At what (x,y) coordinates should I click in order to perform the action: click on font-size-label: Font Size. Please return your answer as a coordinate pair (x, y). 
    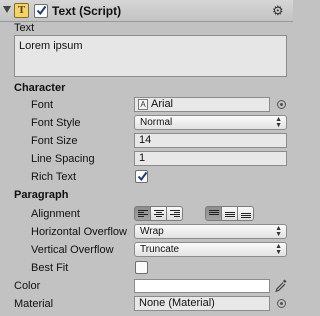
    Looking at the image, I should click on (54, 141).